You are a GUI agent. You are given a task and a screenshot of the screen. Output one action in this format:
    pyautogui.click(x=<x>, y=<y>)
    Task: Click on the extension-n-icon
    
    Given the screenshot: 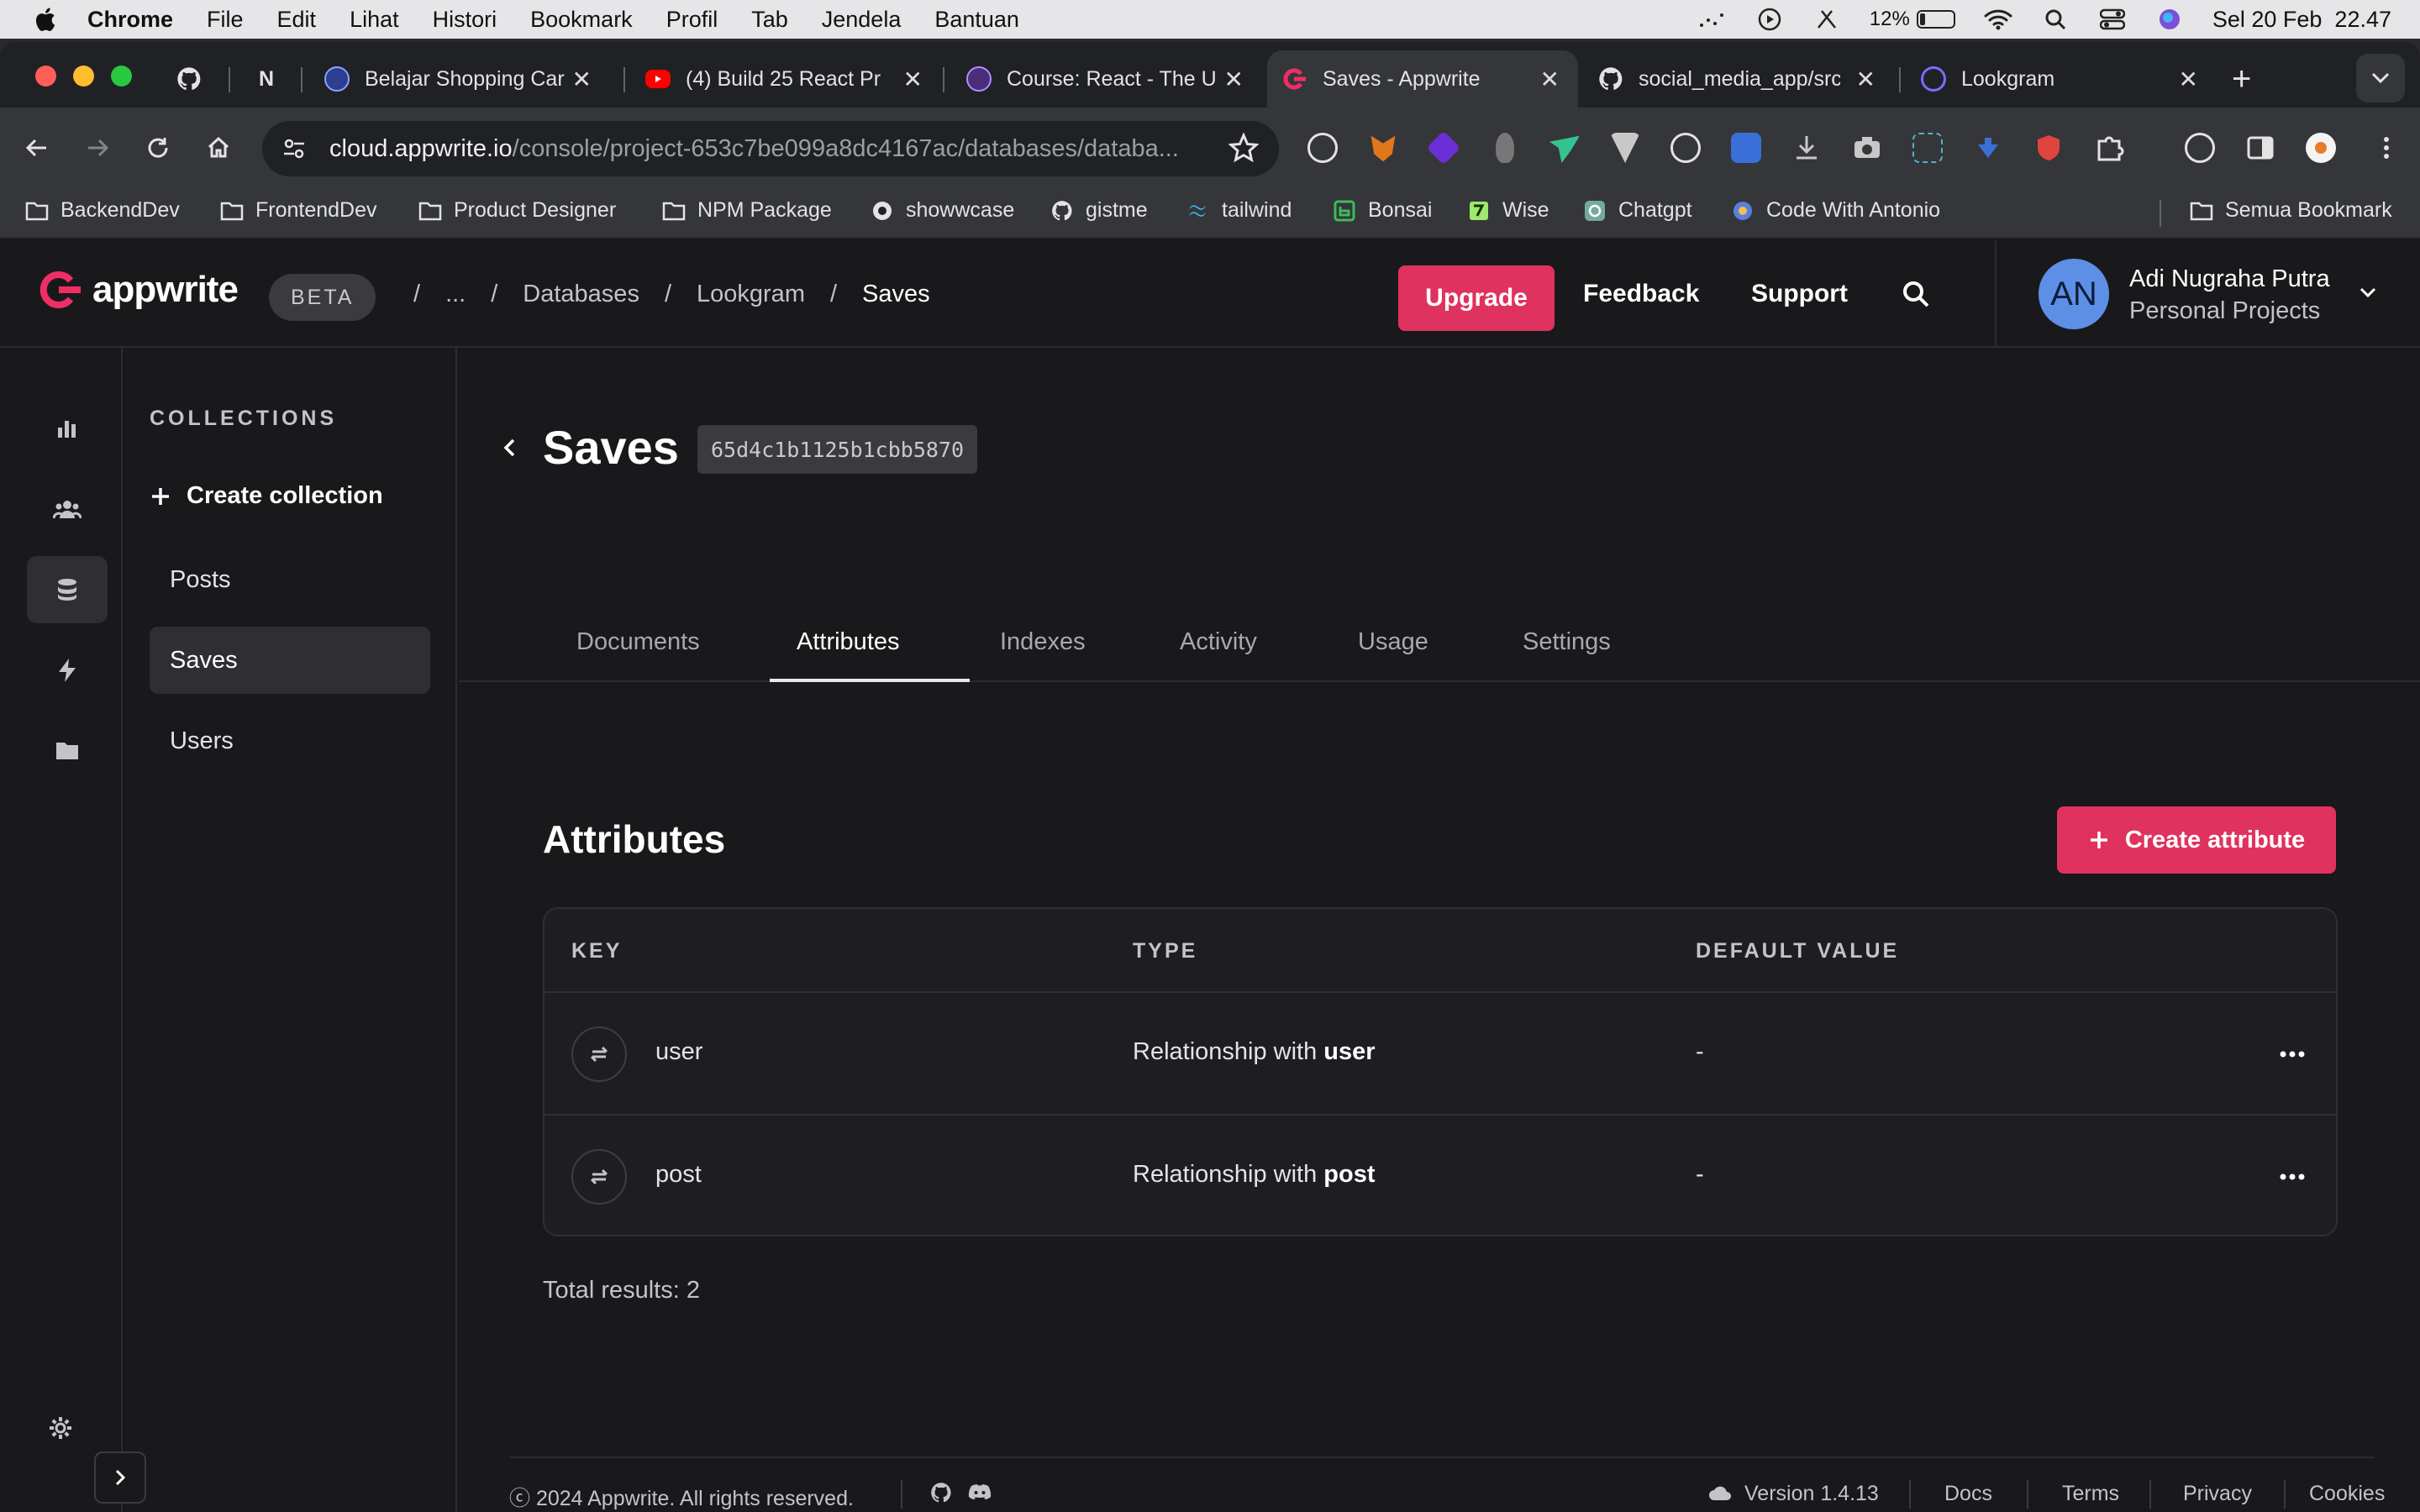 What is the action you would take?
    pyautogui.click(x=1927, y=148)
    